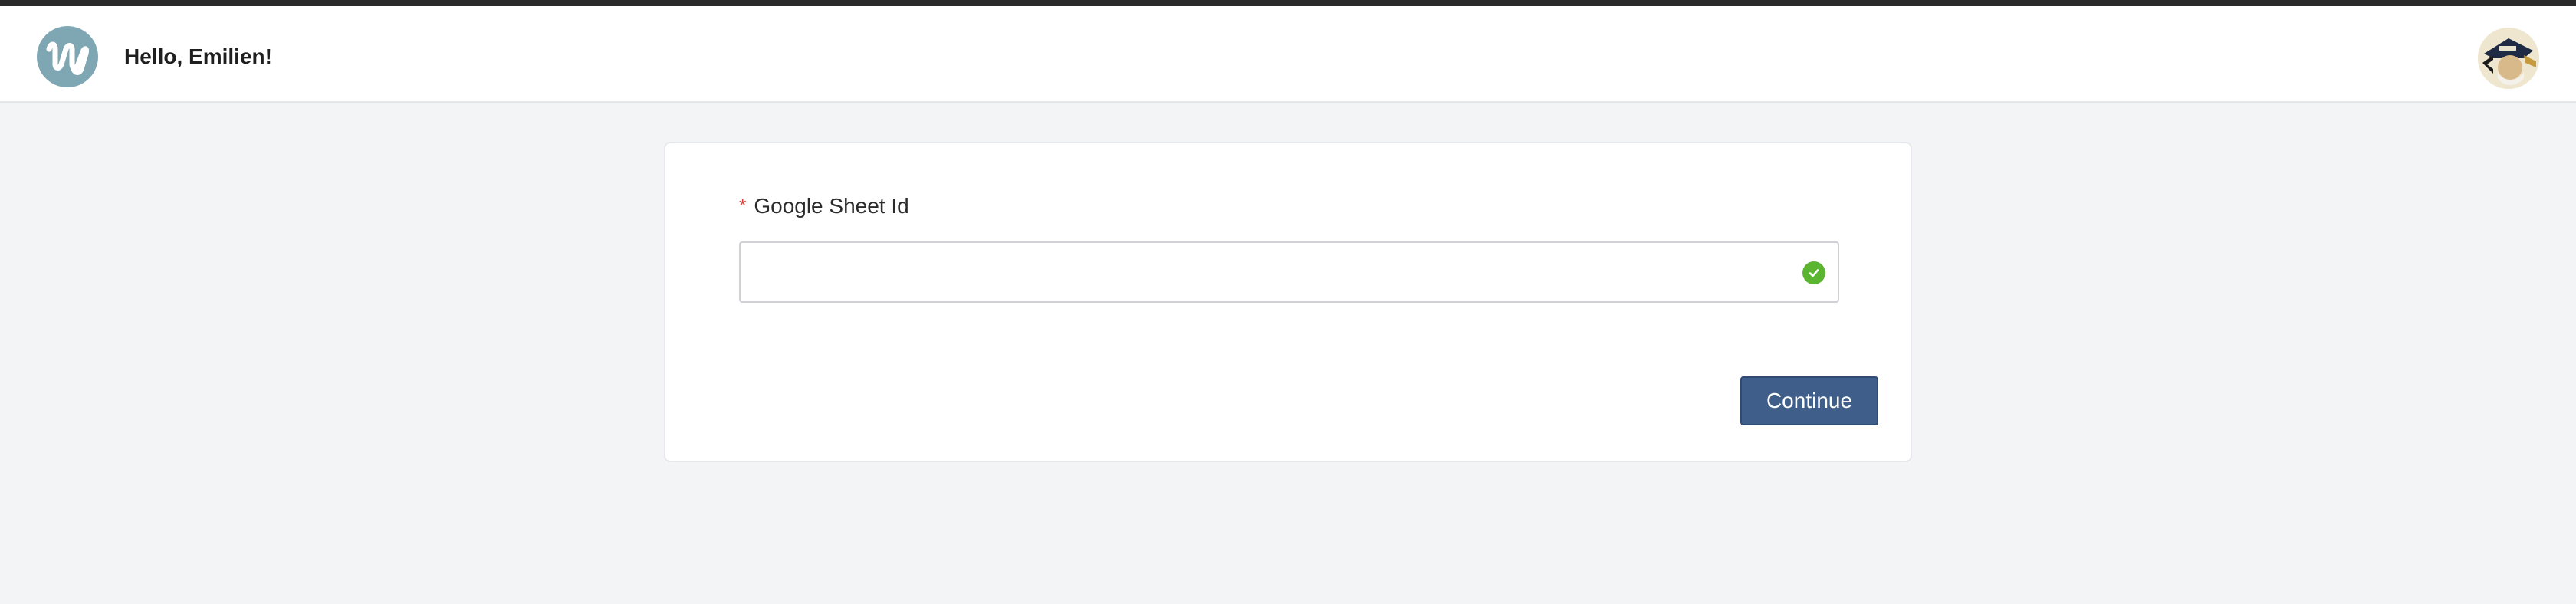 The height and width of the screenshot is (604, 2576). I want to click on logo-w-glyph, so click(67, 58).